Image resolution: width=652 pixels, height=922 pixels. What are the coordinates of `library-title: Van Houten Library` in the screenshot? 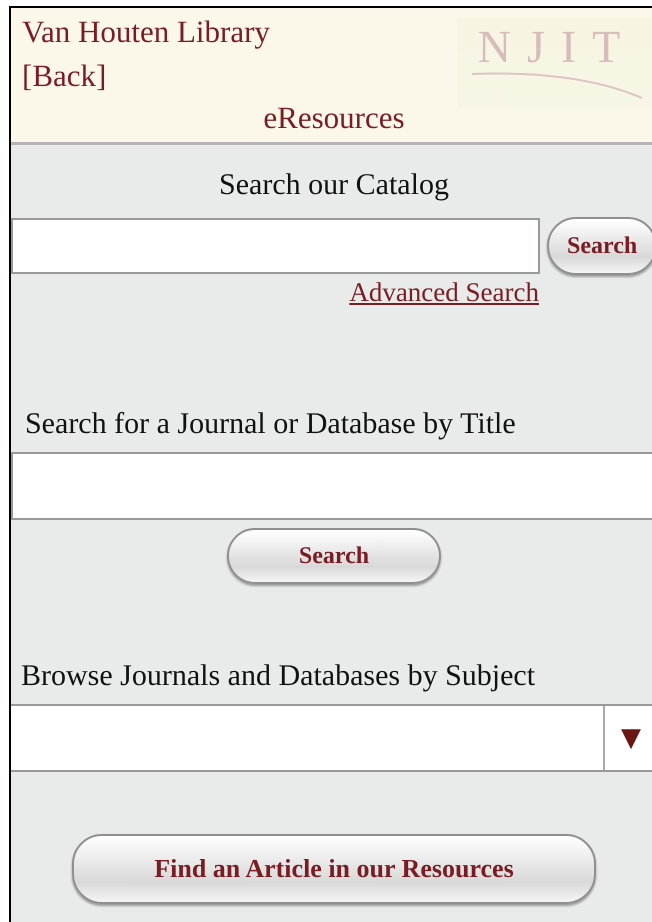 It's located at (146, 32).